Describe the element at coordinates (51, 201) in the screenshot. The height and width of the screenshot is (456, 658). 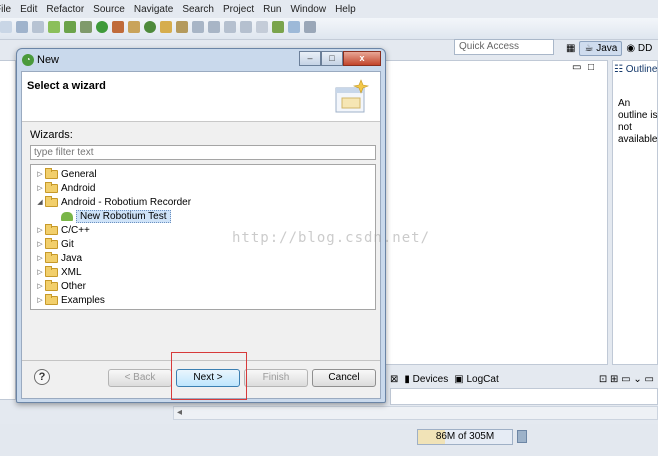
I see `folder-open-icon` at that location.